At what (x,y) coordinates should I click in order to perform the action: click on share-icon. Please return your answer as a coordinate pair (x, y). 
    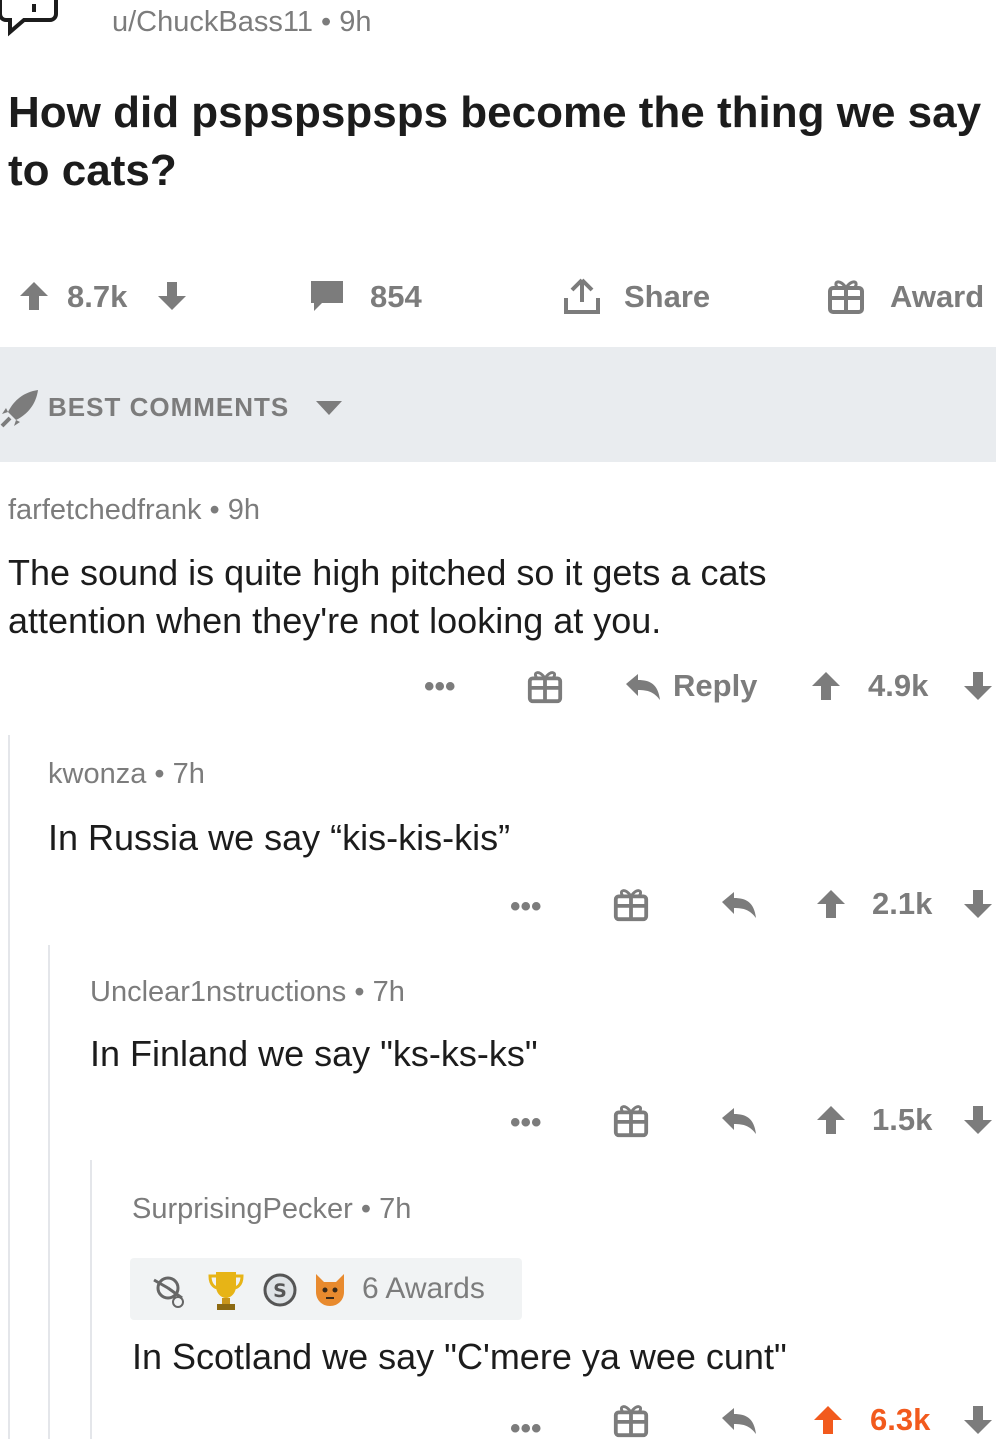
    Looking at the image, I should click on (582, 296).